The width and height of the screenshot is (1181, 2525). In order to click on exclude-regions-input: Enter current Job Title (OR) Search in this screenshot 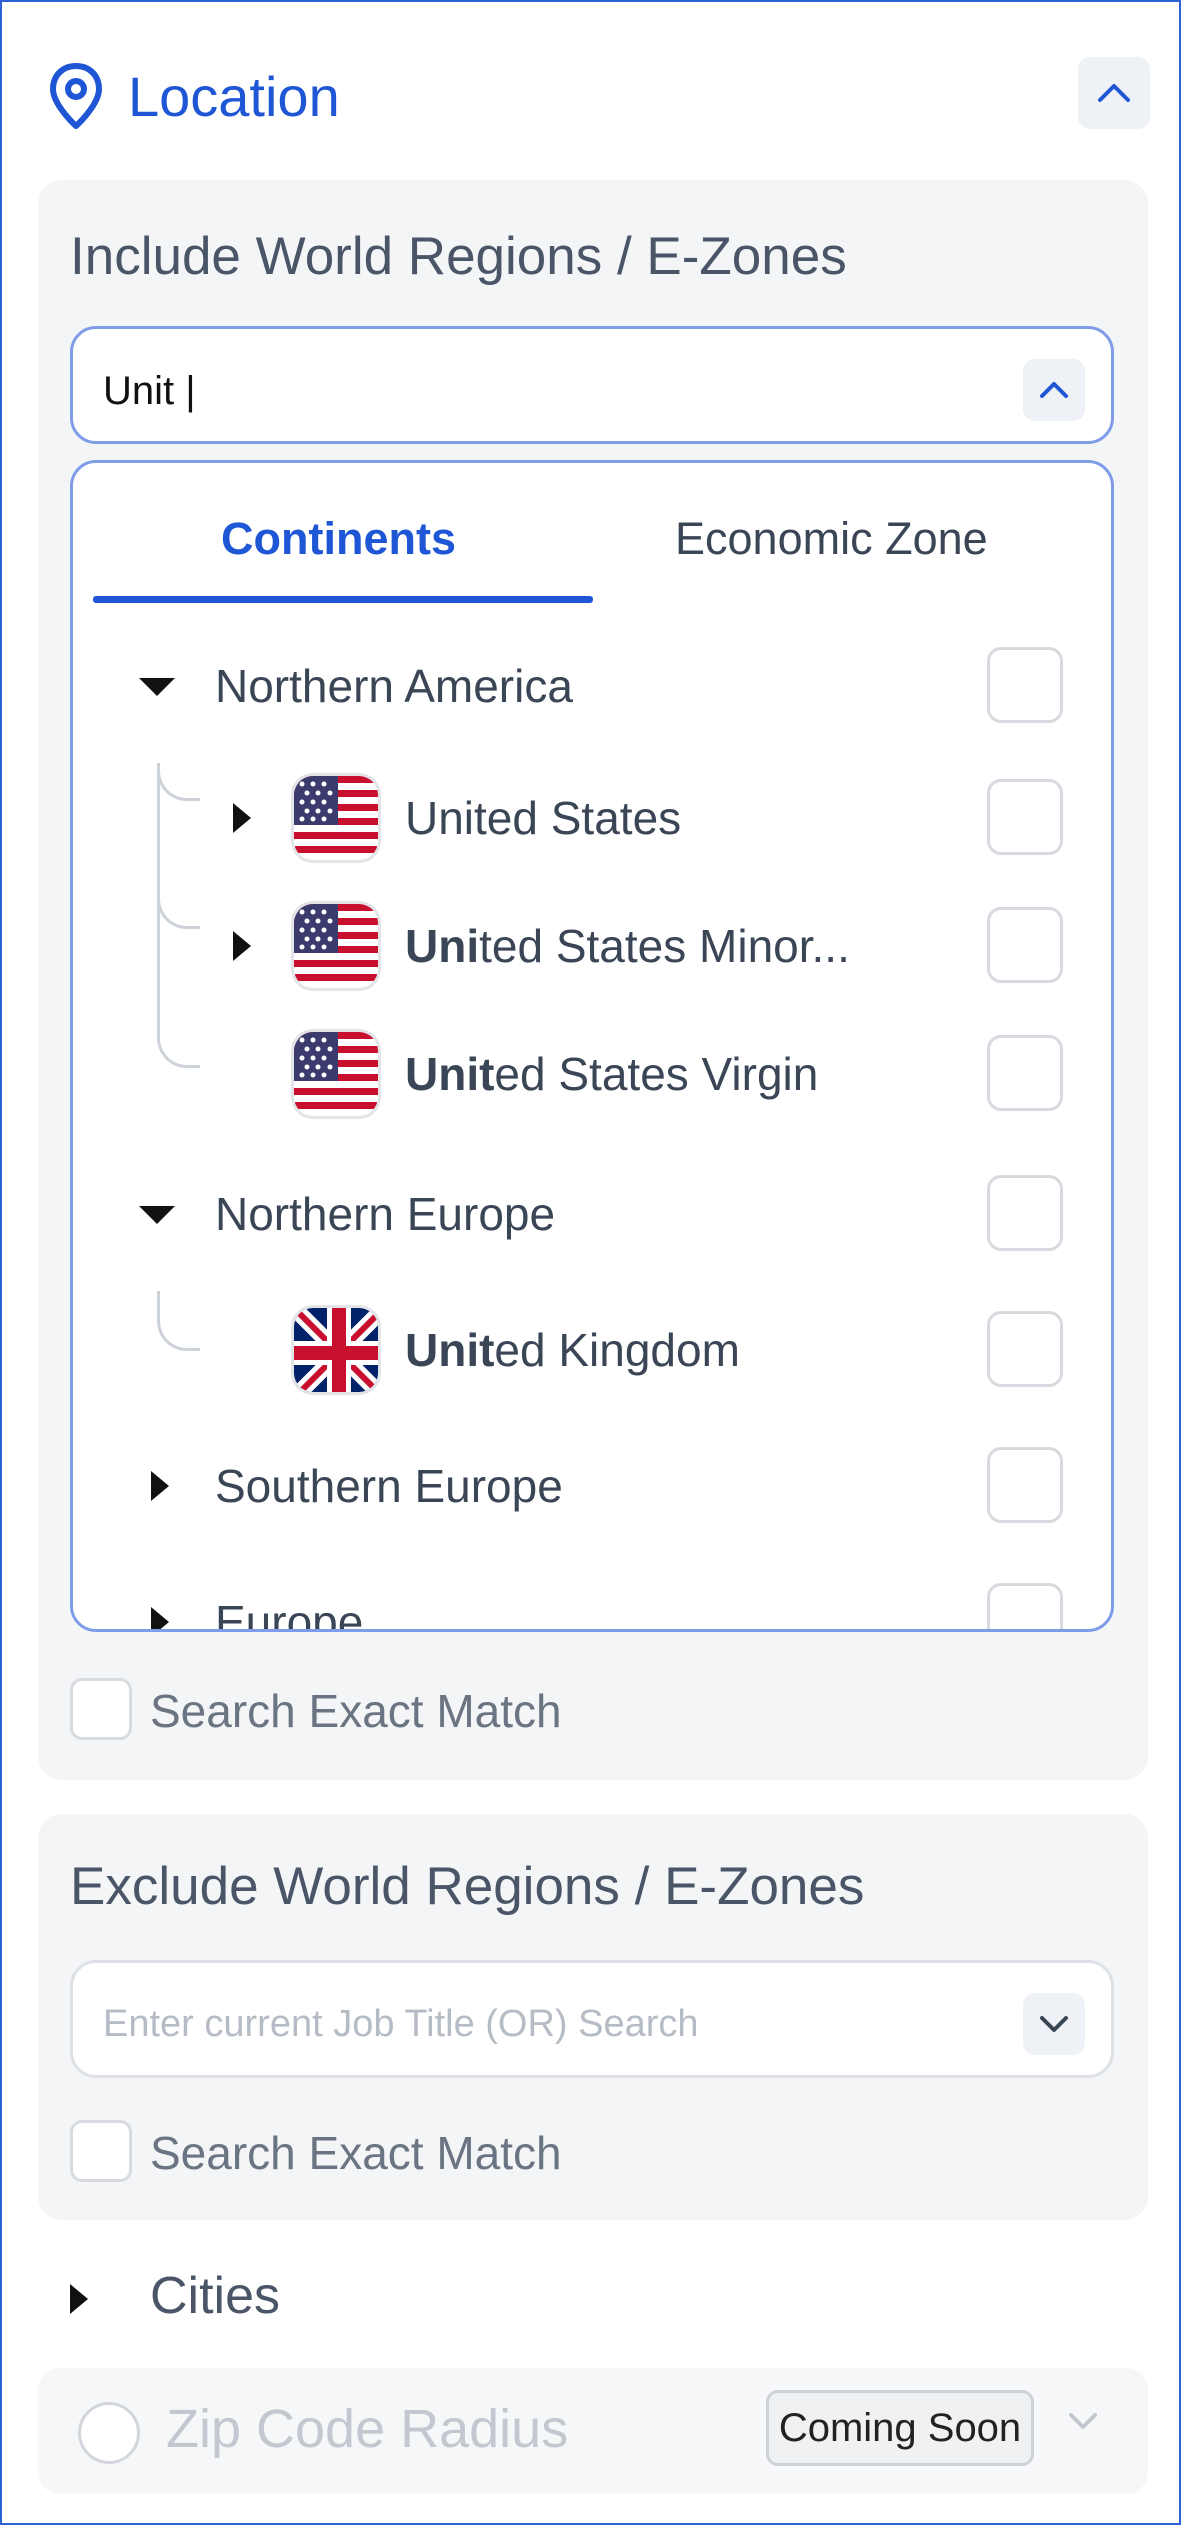, I will do `click(592, 2019)`.